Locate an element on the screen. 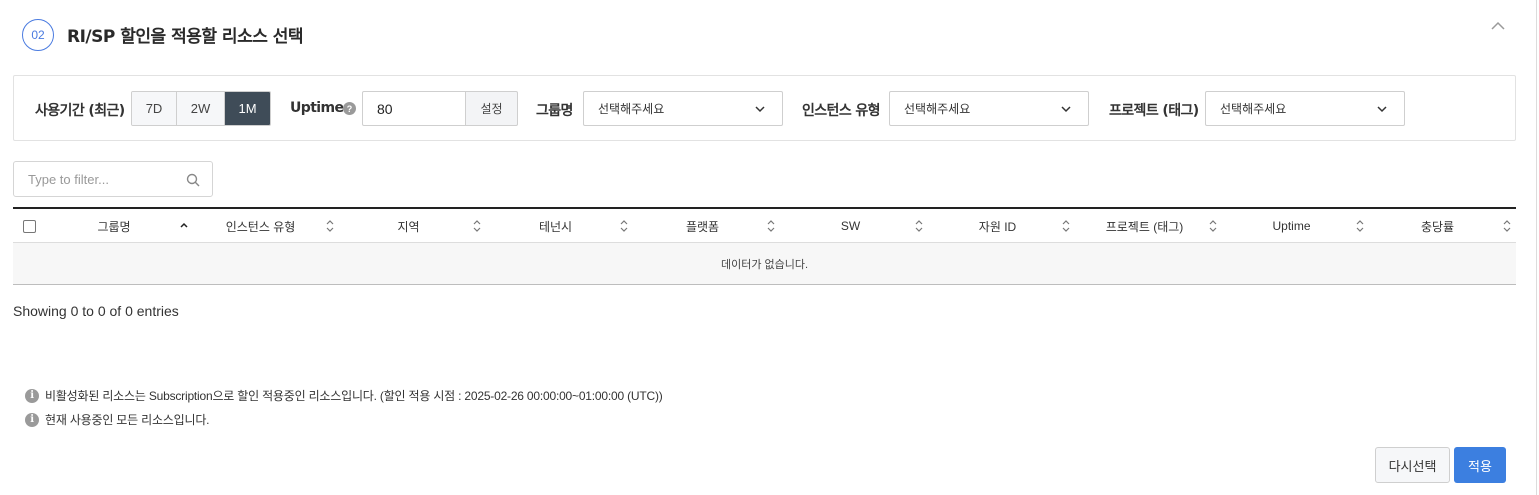  group-select: 선택해주세요 is located at coordinates (683, 108).